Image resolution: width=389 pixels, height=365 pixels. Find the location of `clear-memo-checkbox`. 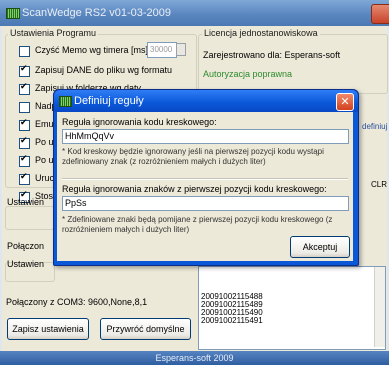

clear-memo-checkbox is located at coordinates (24, 51).